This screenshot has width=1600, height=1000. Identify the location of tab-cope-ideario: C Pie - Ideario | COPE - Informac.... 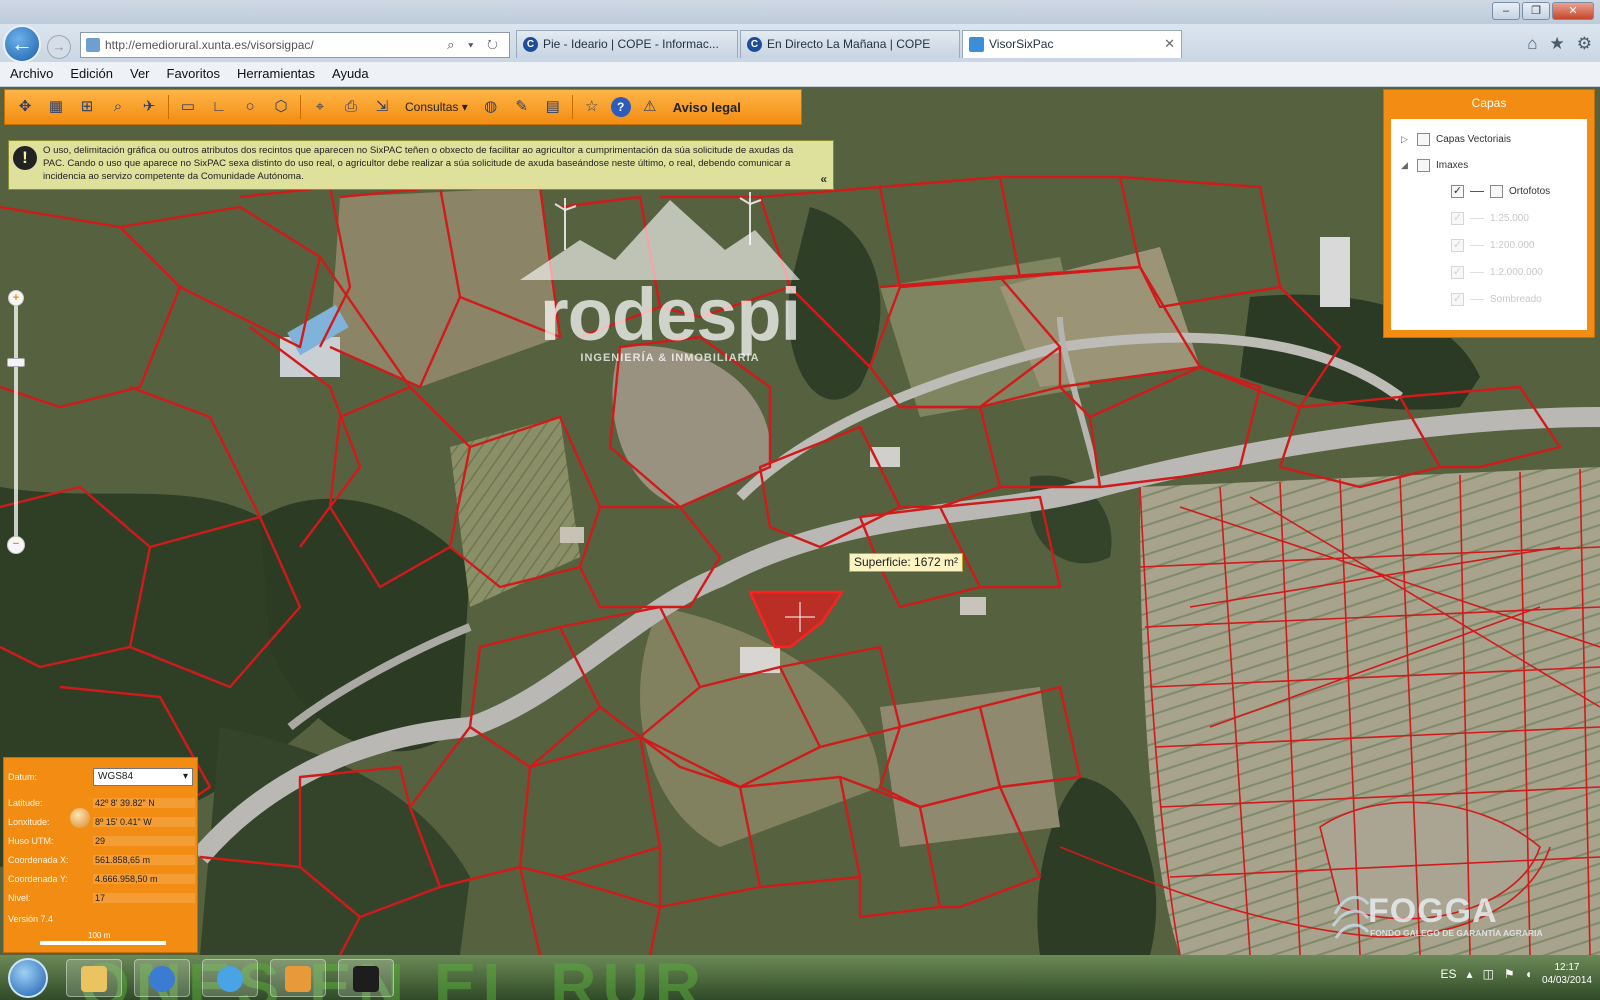
(627, 44).